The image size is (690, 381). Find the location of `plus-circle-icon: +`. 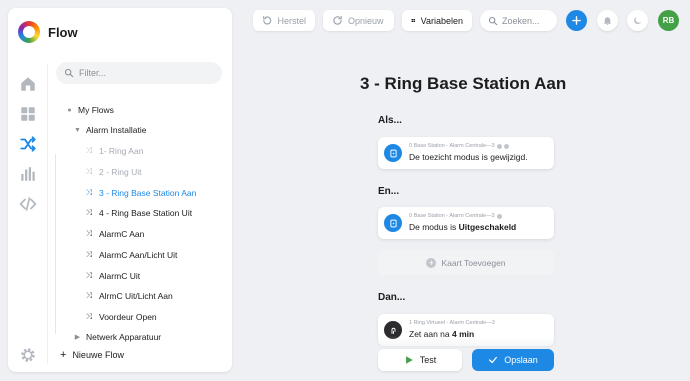

plus-circle-icon: + is located at coordinates (431, 262).